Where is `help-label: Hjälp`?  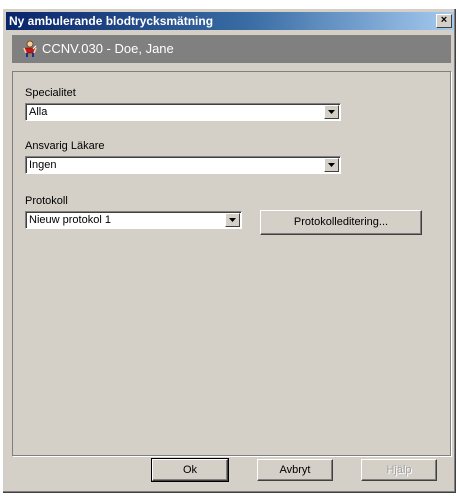
help-label: Hjälp is located at coordinates (399, 470).